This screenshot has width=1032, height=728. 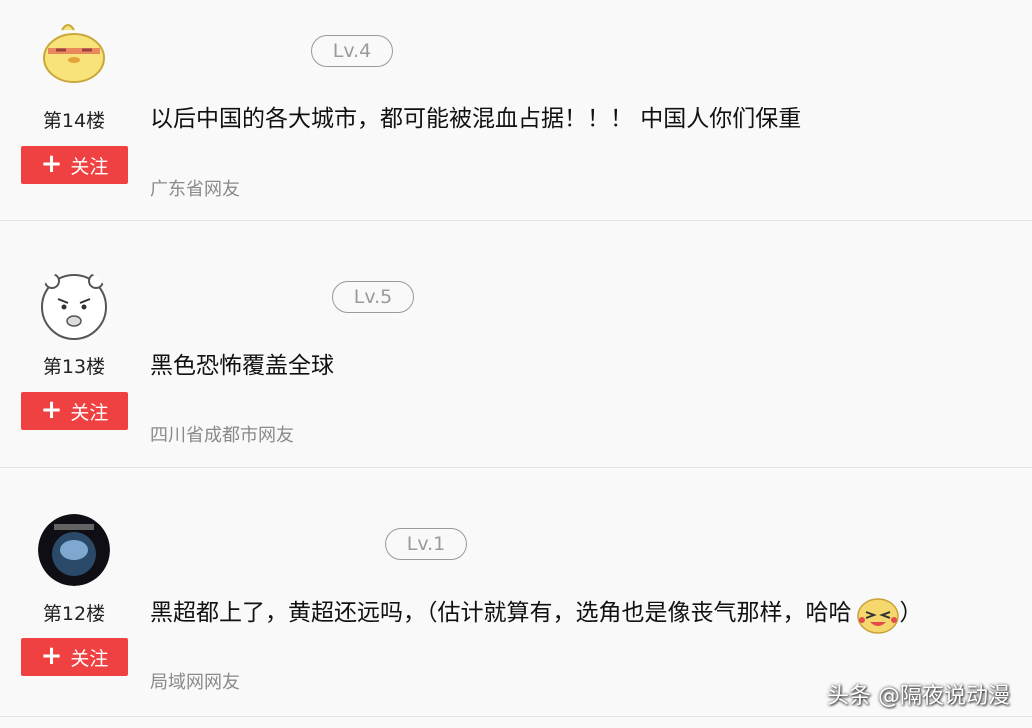 I want to click on watermark-text: 头条 @隔夜说动漫, so click(x=918, y=696).